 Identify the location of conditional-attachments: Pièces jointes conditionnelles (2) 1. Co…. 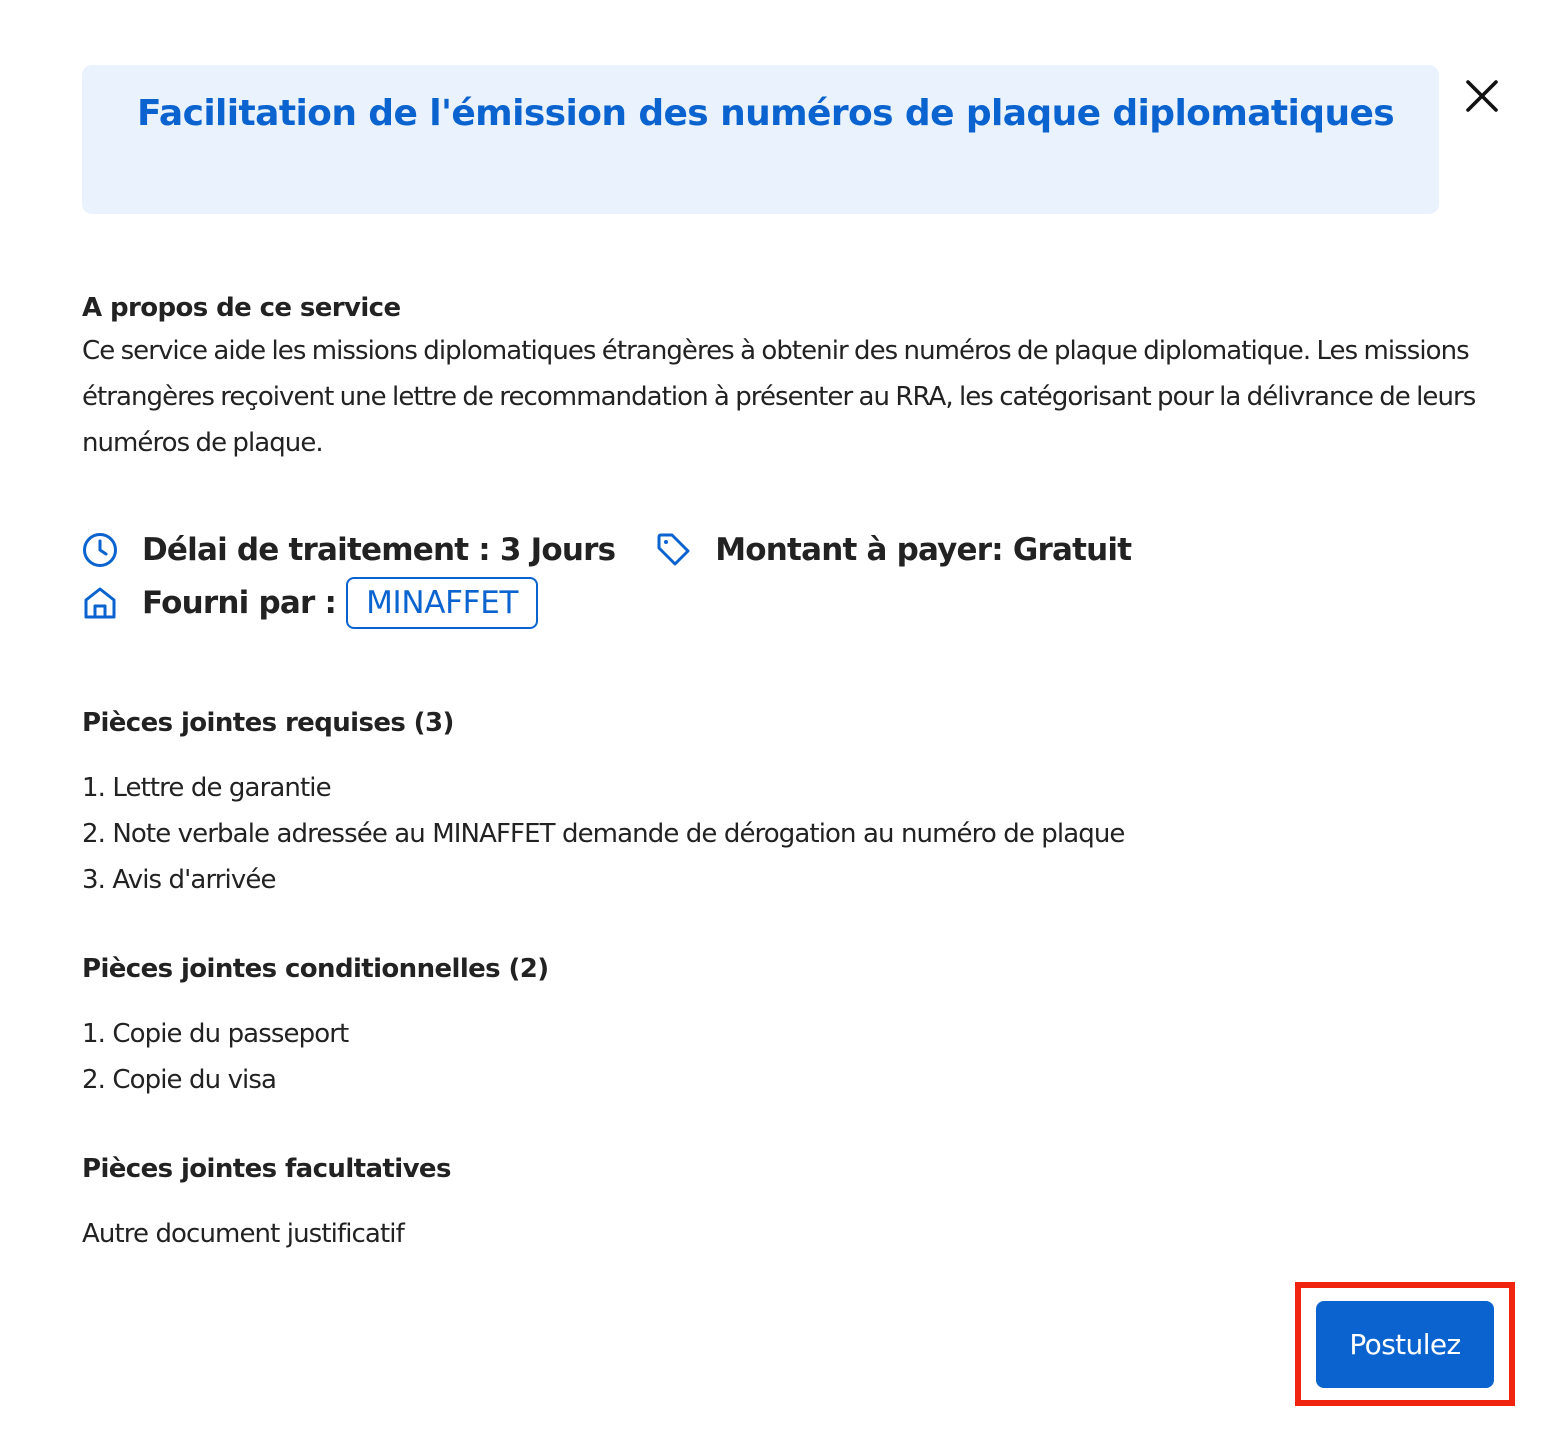
(792, 1026).